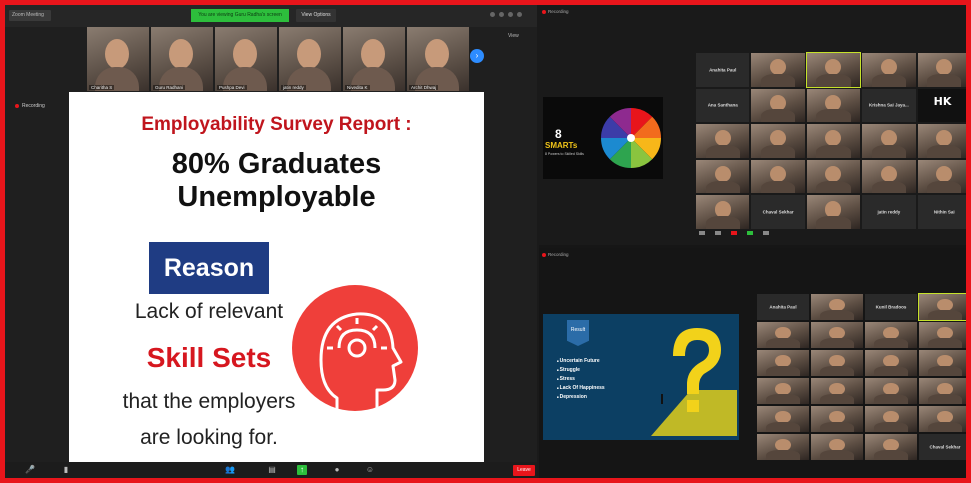 Image resolution: width=971 pixels, height=483 pixels. Describe the element at coordinates (558, 134) in the screenshot. I see `smarts-number: 8` at that location.